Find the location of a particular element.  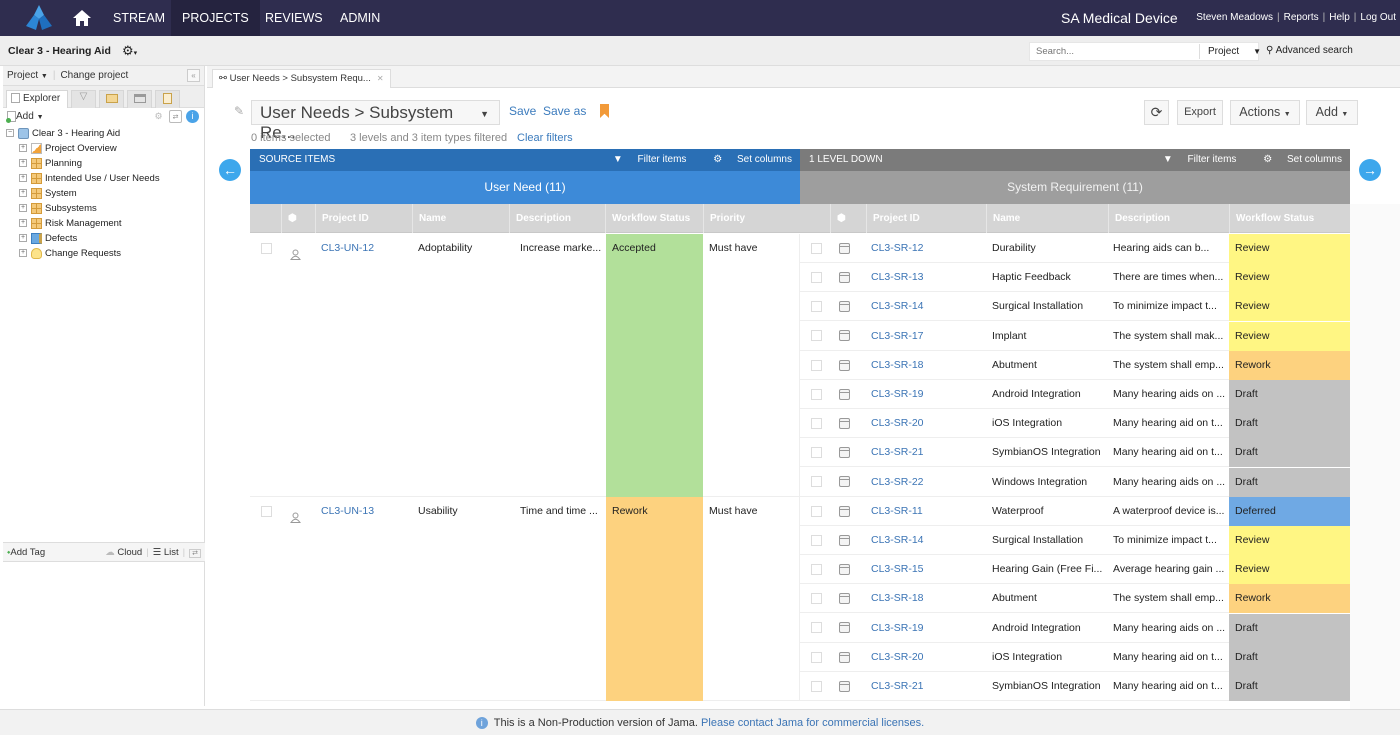

project-id-link: CL3-UN-12 is located at coordinates (347, 248).